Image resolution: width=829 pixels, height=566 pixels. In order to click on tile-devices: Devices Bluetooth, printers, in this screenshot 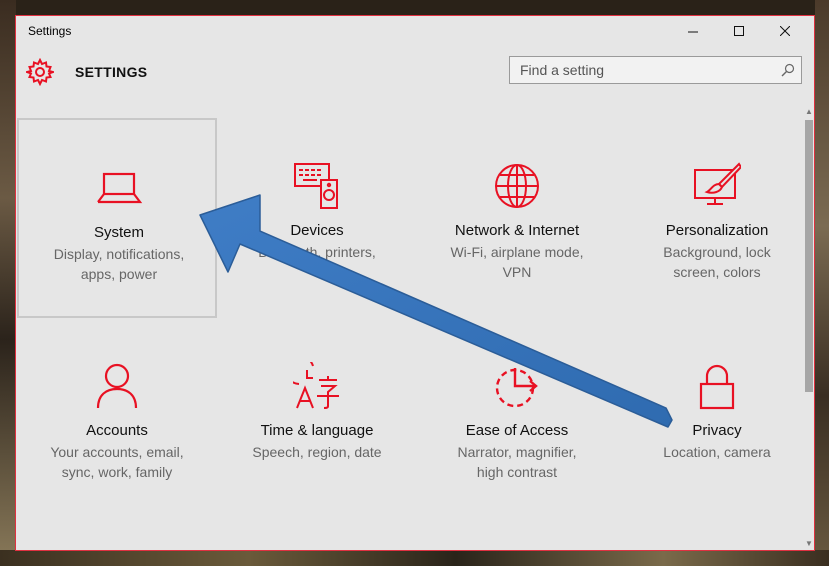, I will do `click(317, 218)`.